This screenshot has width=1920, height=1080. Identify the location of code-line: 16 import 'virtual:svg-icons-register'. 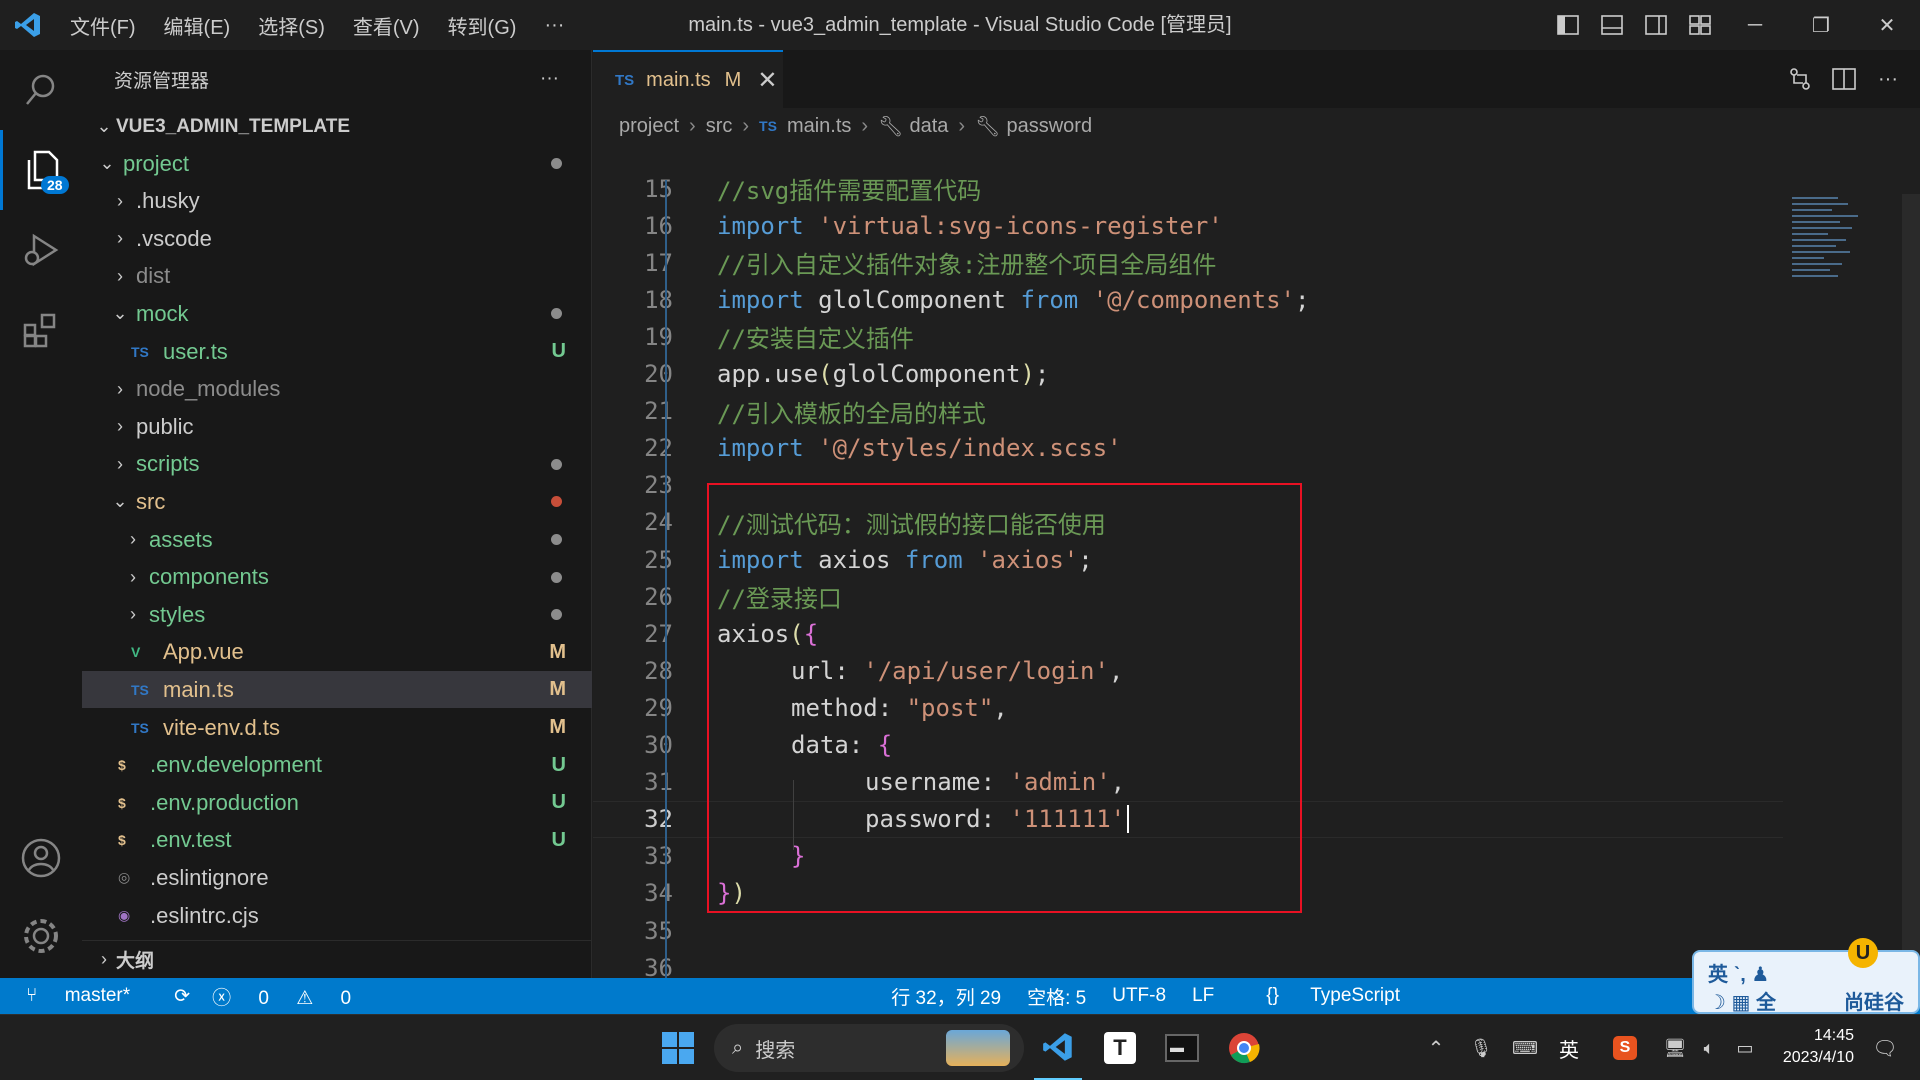
(1193, 225).